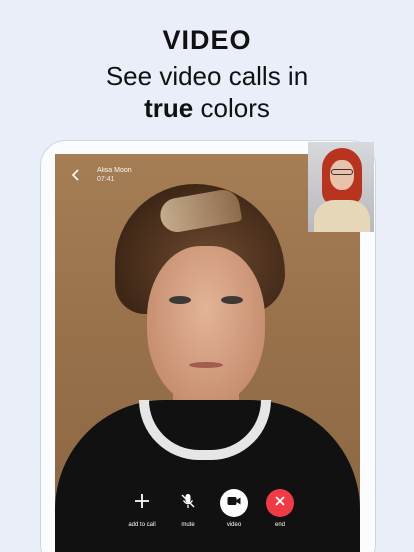 Image resolution: width=414 pixels, height=552 pixels. I want to click on mute-control: mute, so click(188, 512).